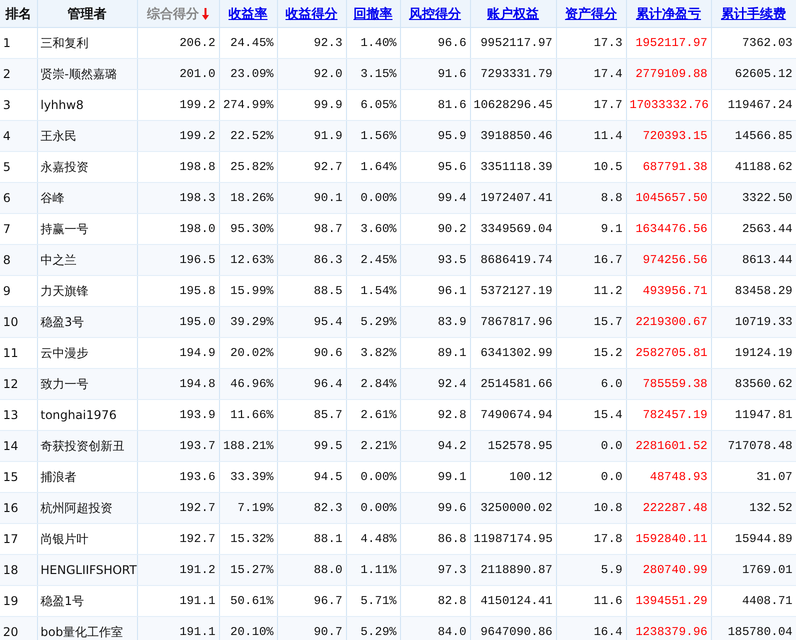 The image size is (796, 640). Describe the element at coordinates (328, 260) in the screenshot. I see `table-cell: 86.3` at that location.